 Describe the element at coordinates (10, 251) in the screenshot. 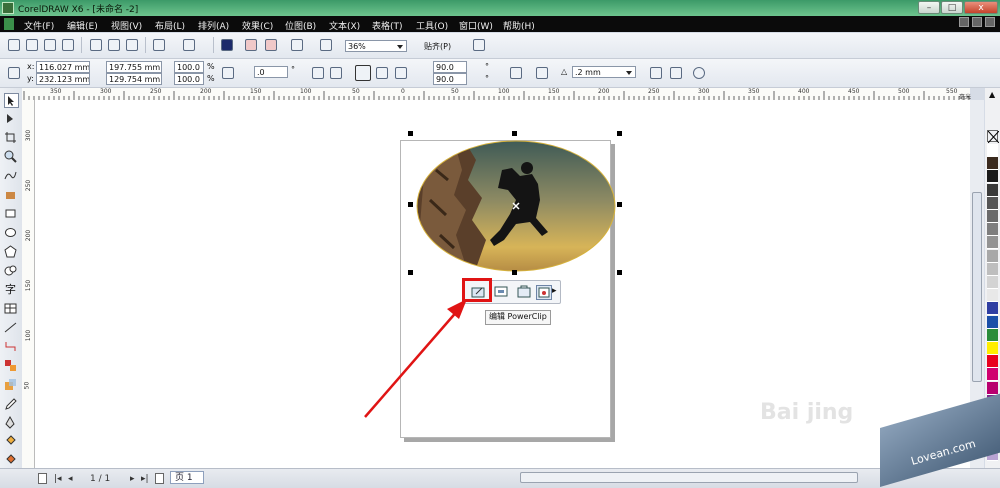

I see `polygon-tool-icon` at that location.